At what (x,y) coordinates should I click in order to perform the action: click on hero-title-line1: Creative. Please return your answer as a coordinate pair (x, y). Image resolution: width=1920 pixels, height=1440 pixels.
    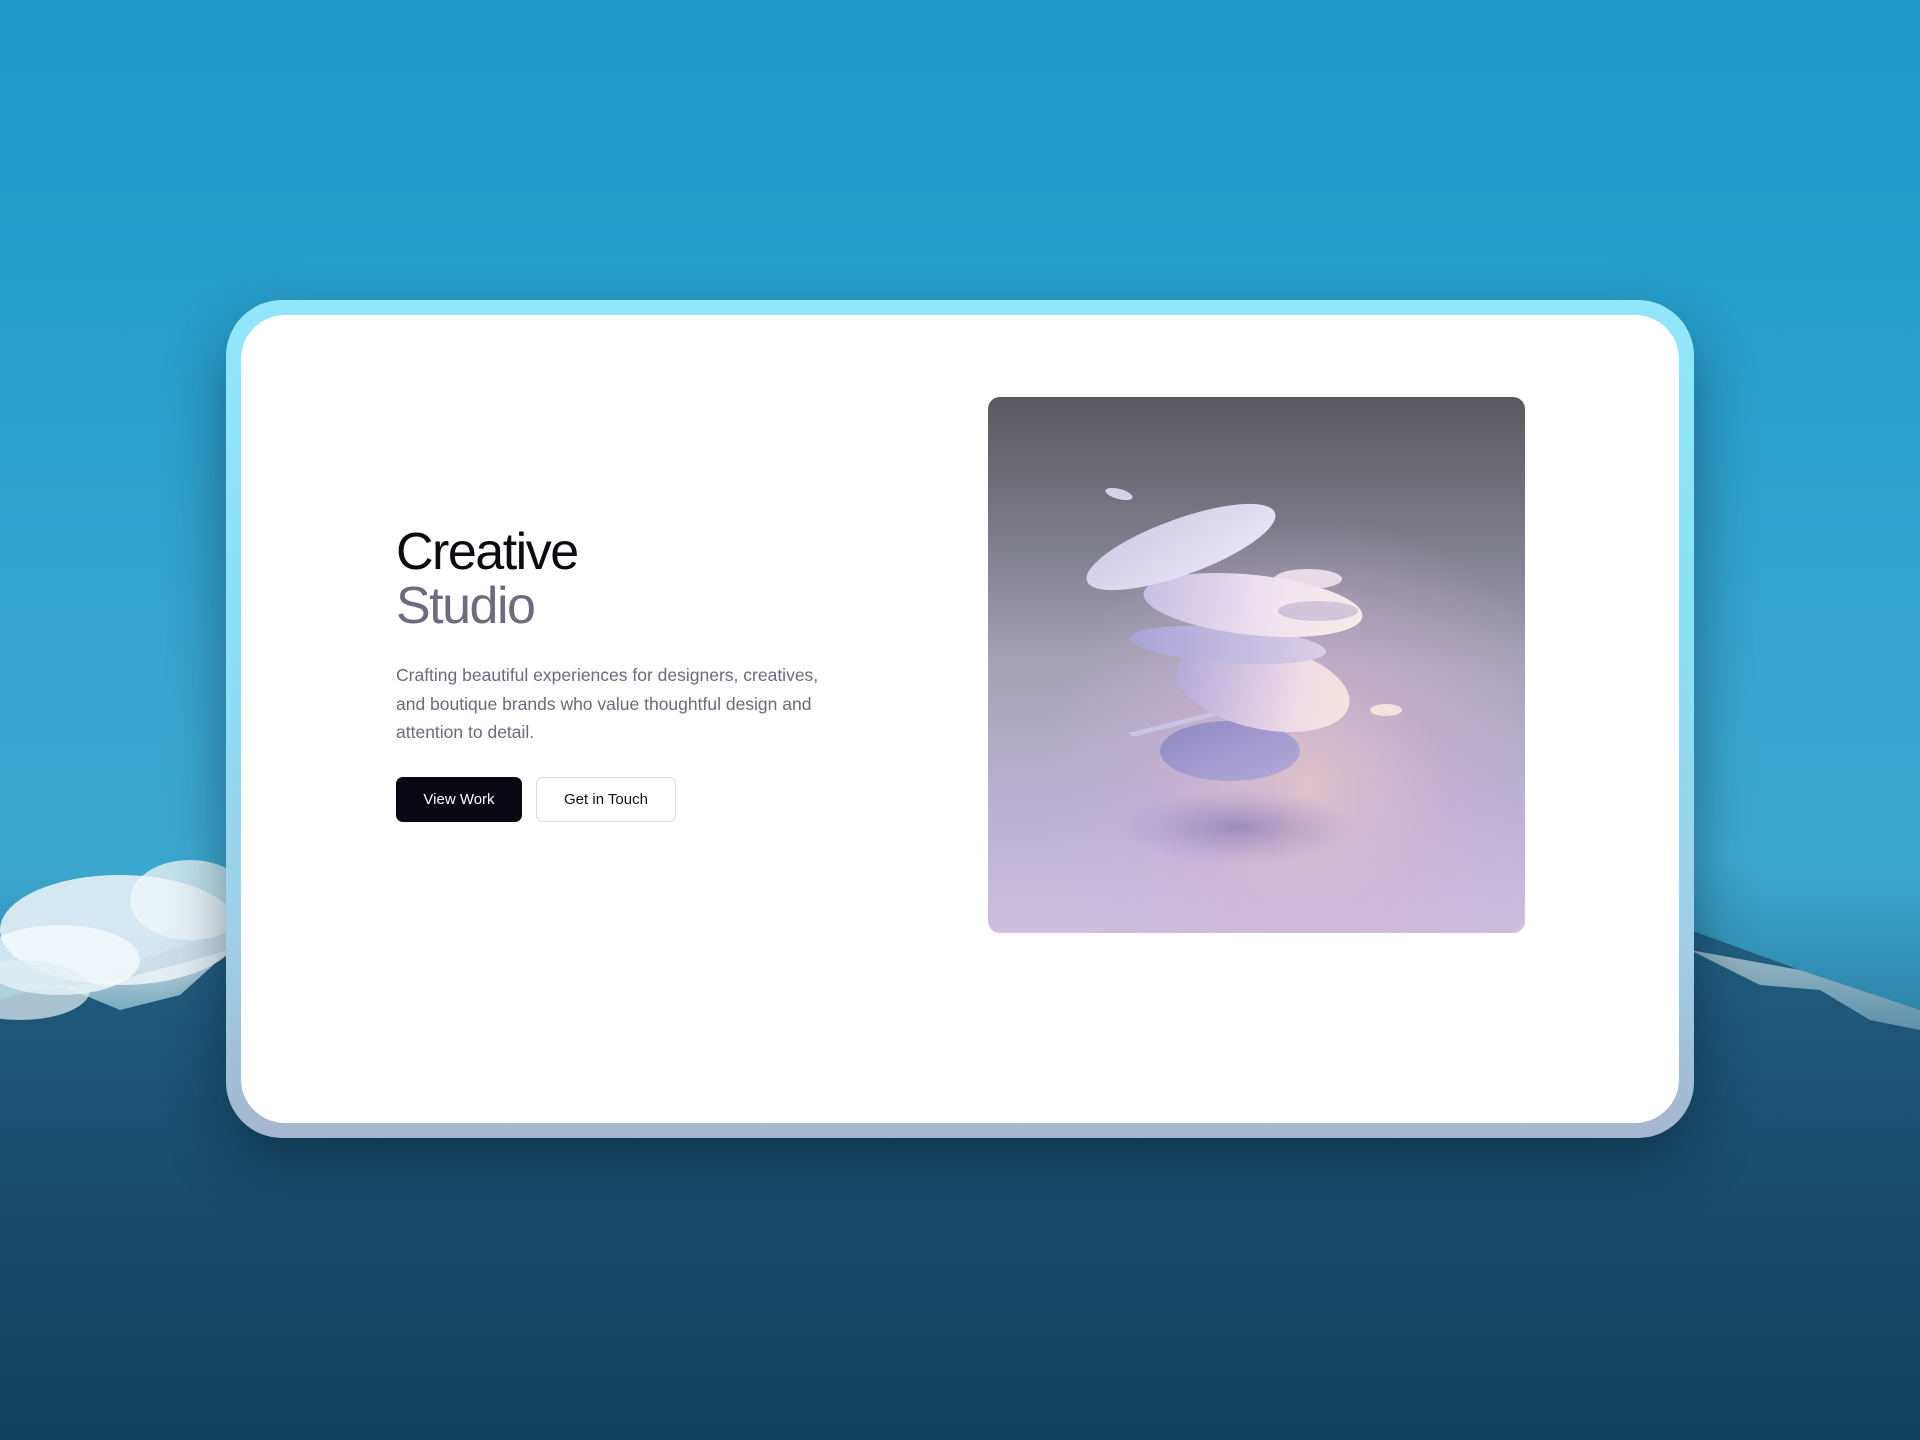
    Looking at the image, I should click on (487, 552).